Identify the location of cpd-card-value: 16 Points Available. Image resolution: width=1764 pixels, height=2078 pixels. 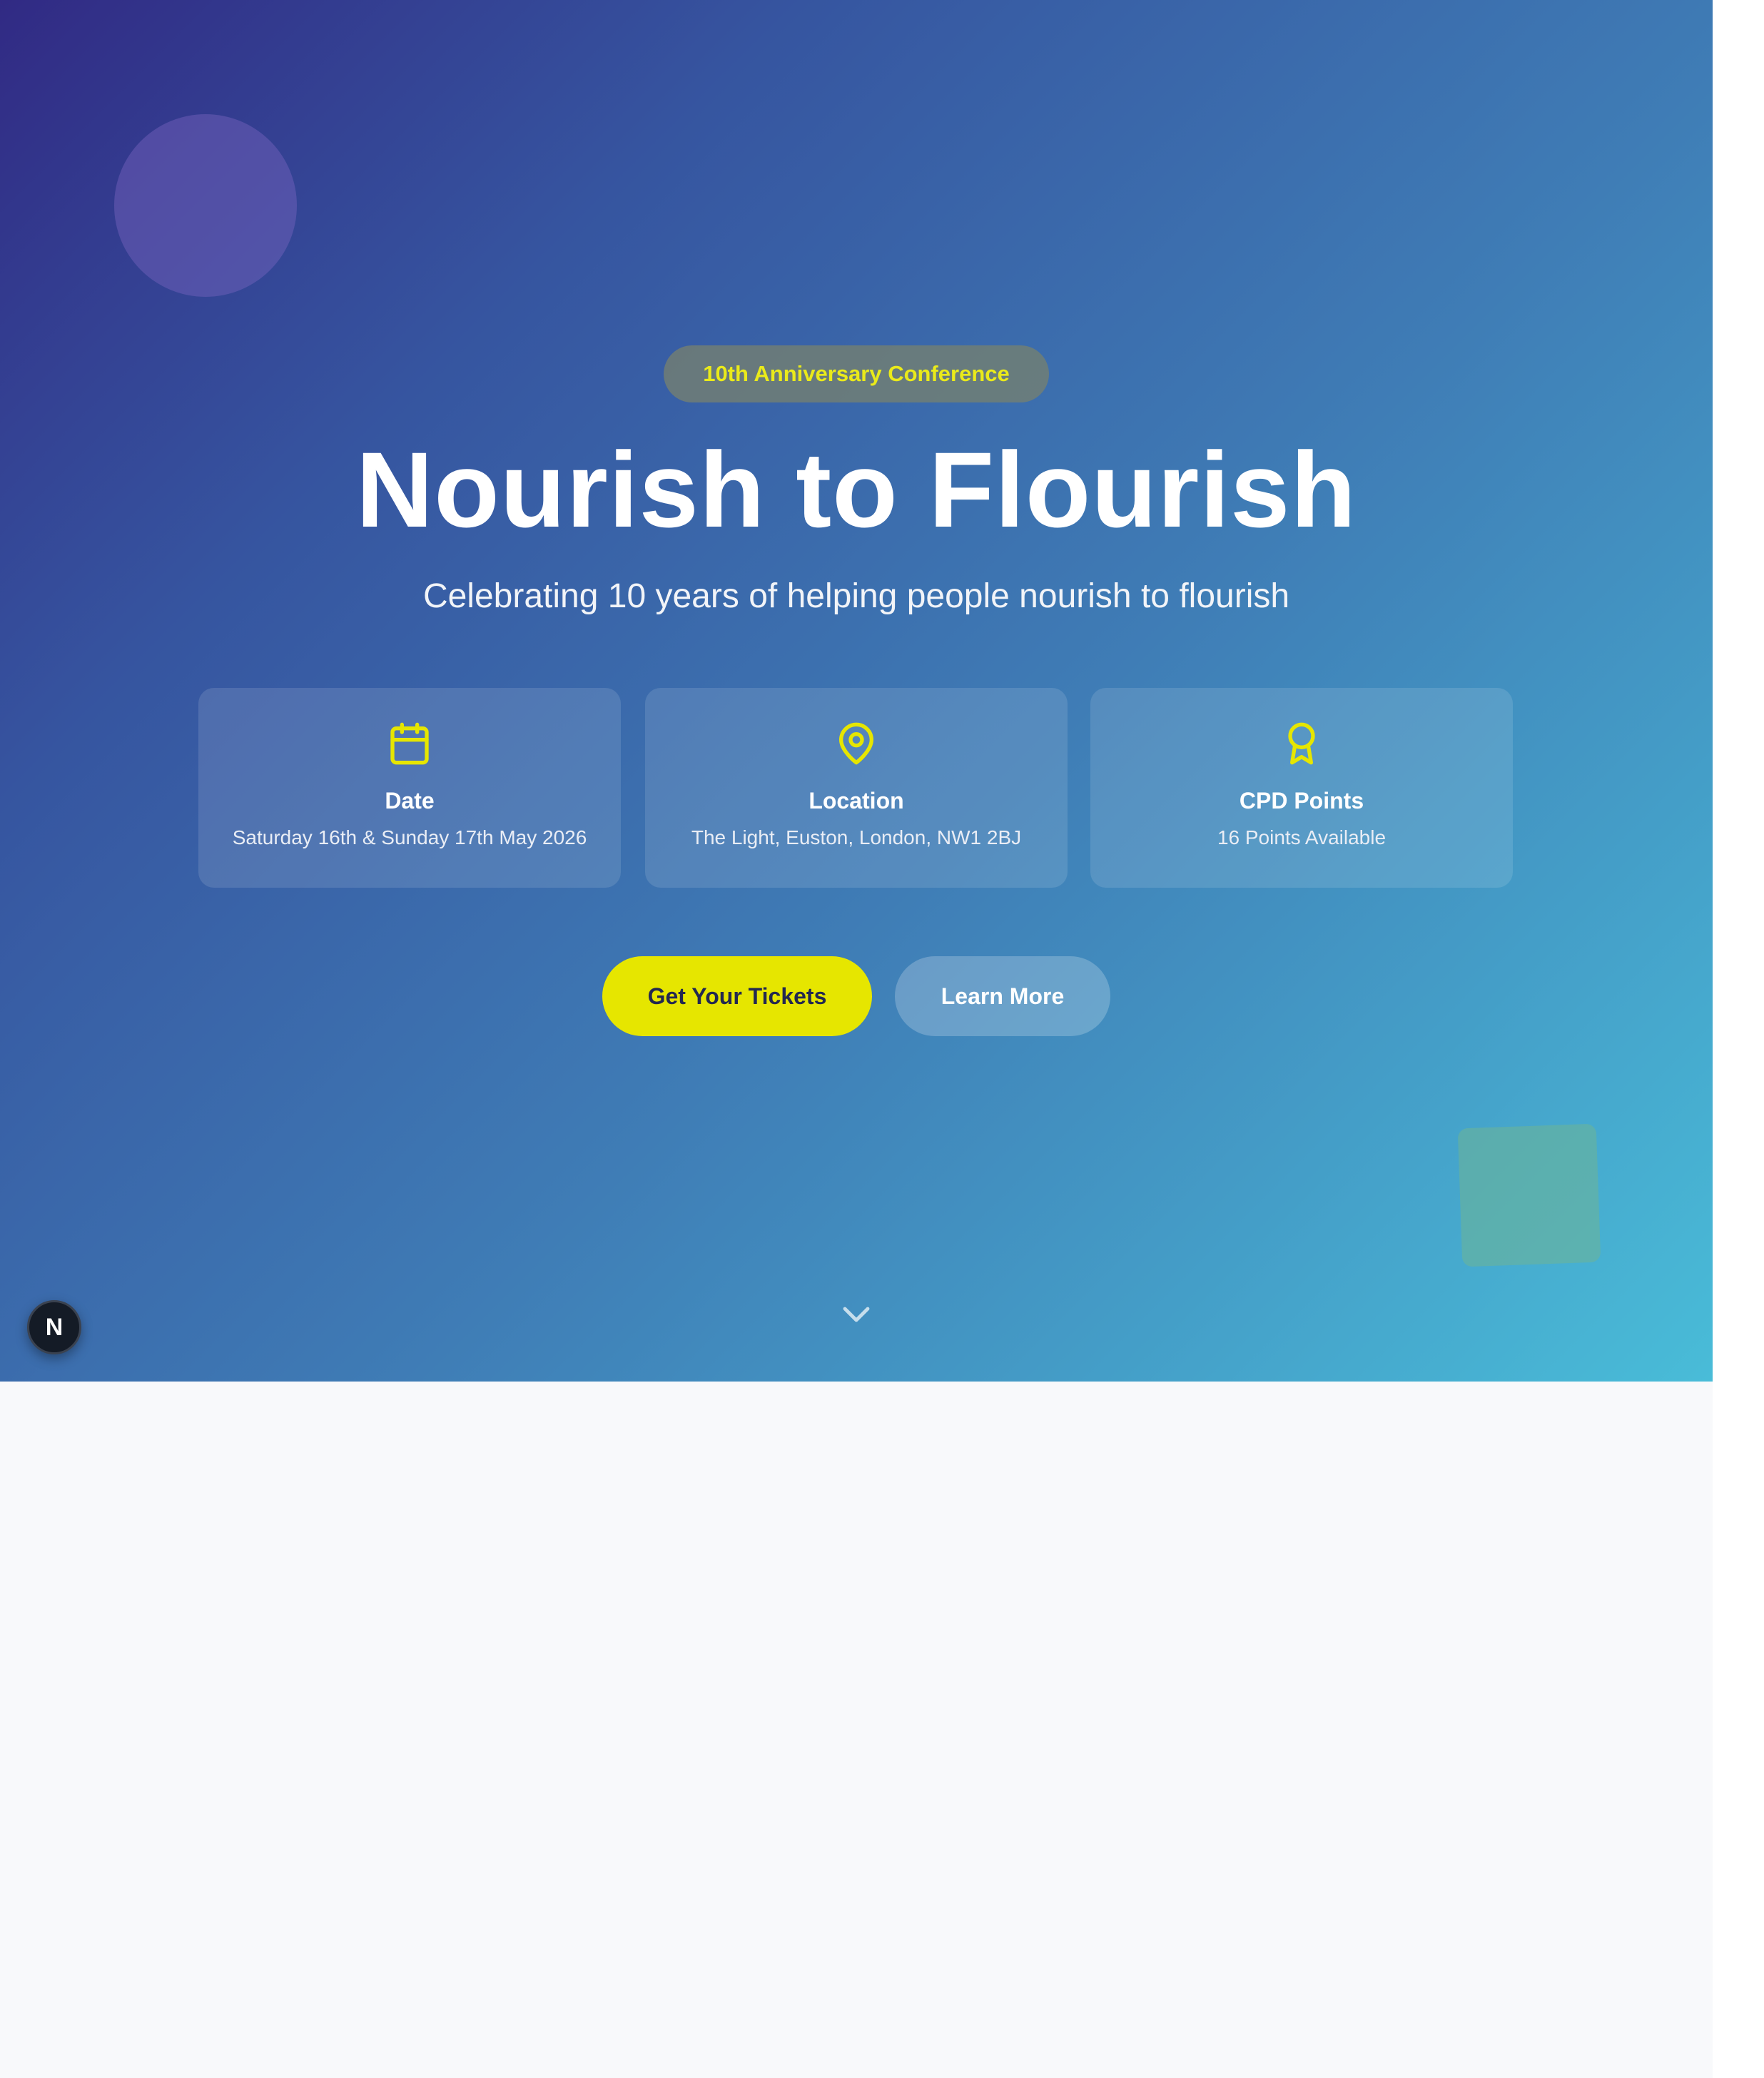
(1302, 837).